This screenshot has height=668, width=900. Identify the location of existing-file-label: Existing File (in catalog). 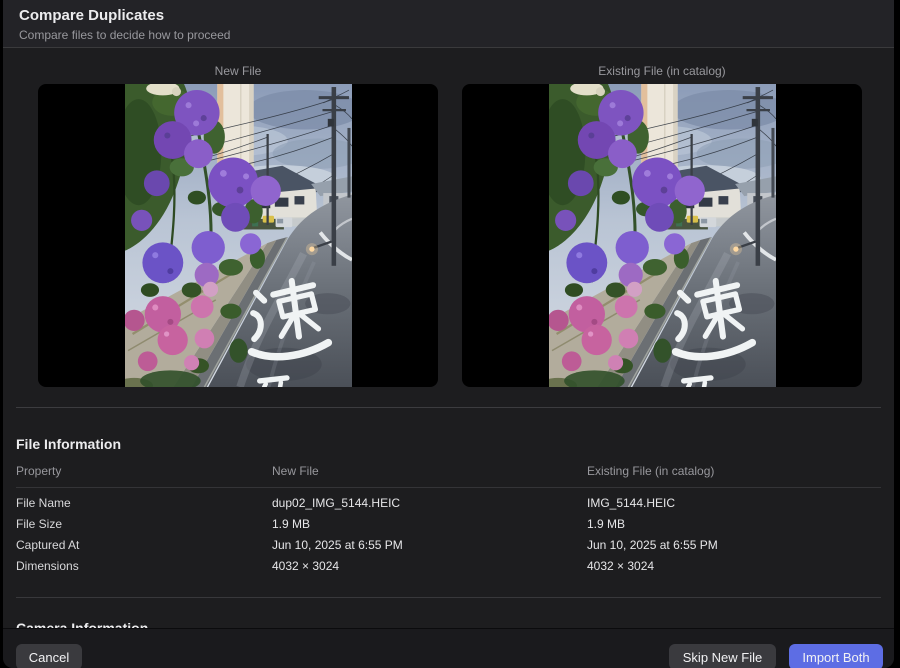
(662, 71).